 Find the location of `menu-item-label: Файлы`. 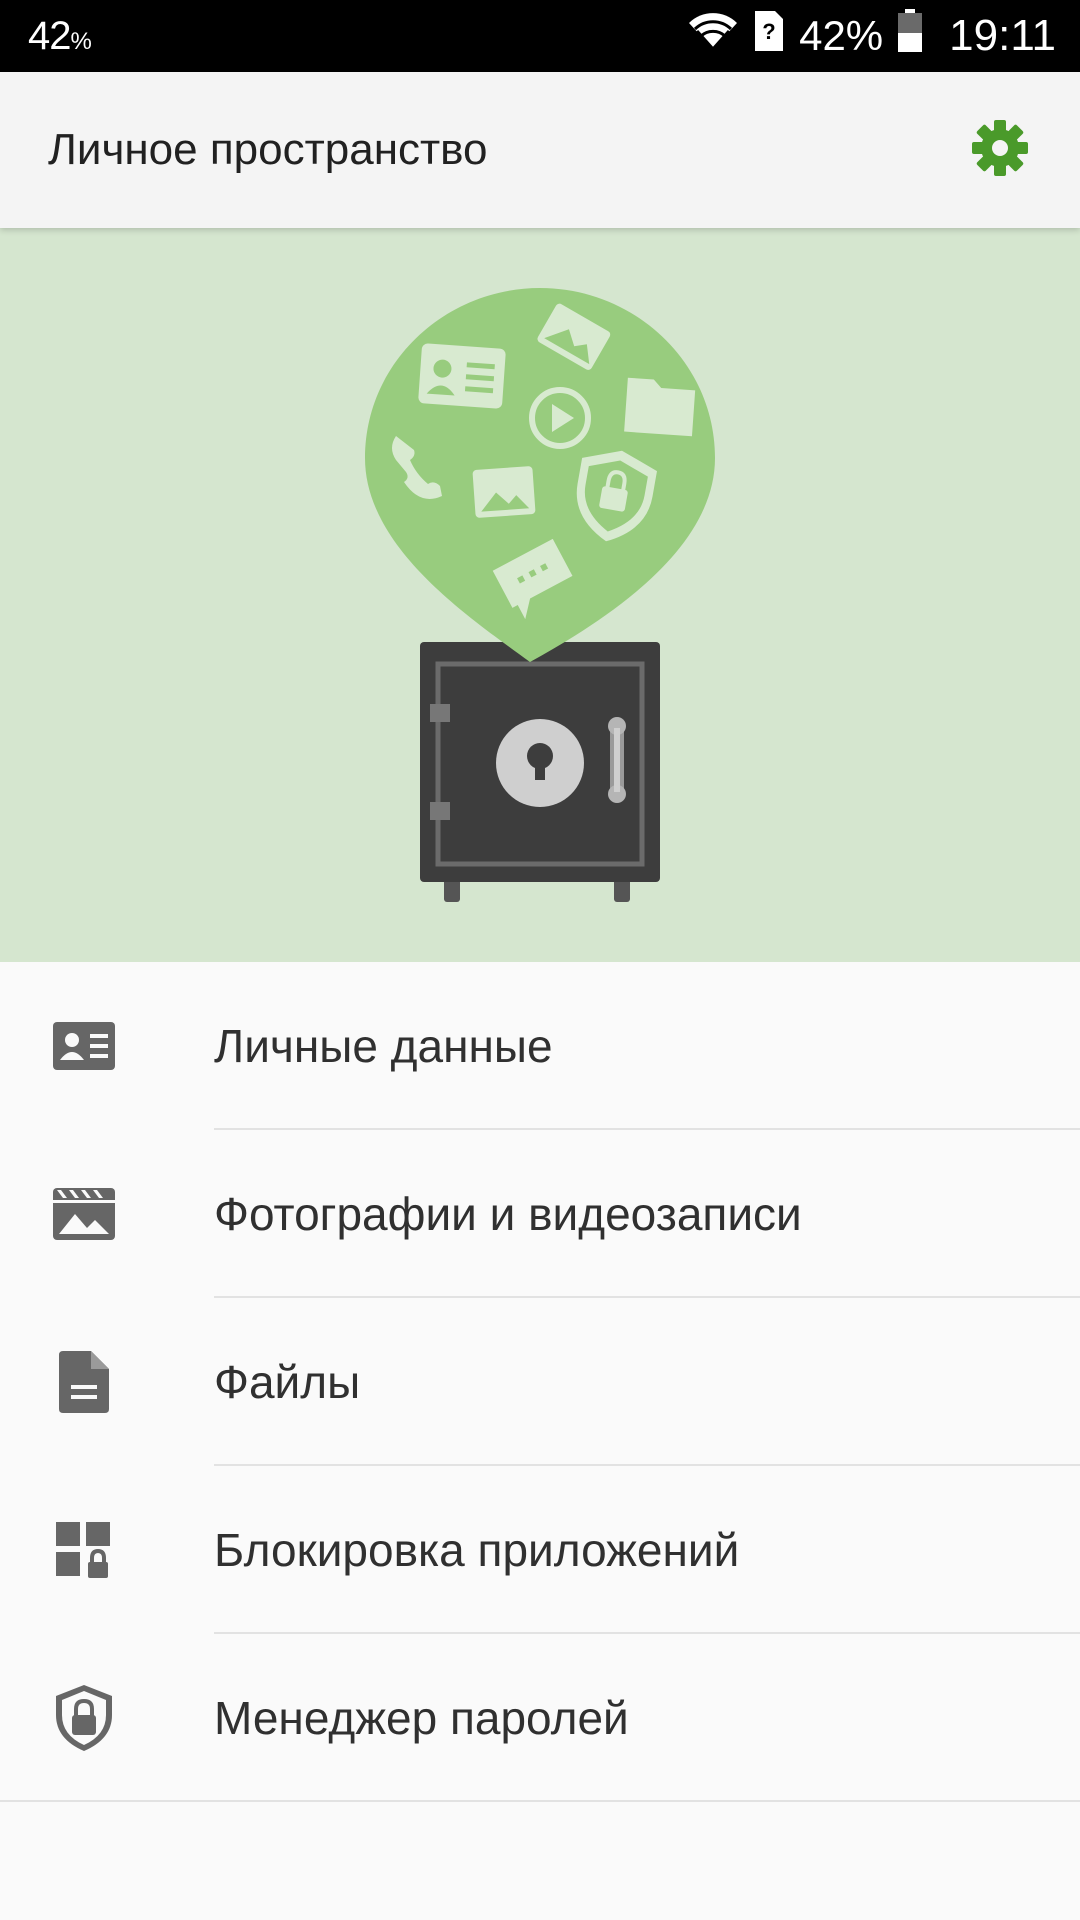

menu-item-label: Файлы is located at coordinates (287, 1382).